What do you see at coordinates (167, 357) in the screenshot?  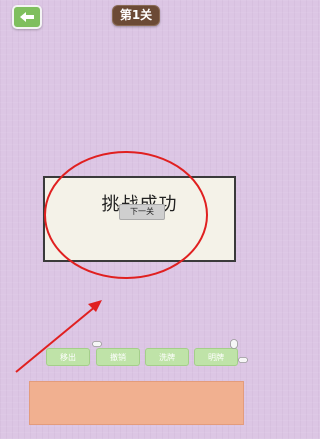 I see `shuffle-button: 洗牌` at bounding box center [167, 357].